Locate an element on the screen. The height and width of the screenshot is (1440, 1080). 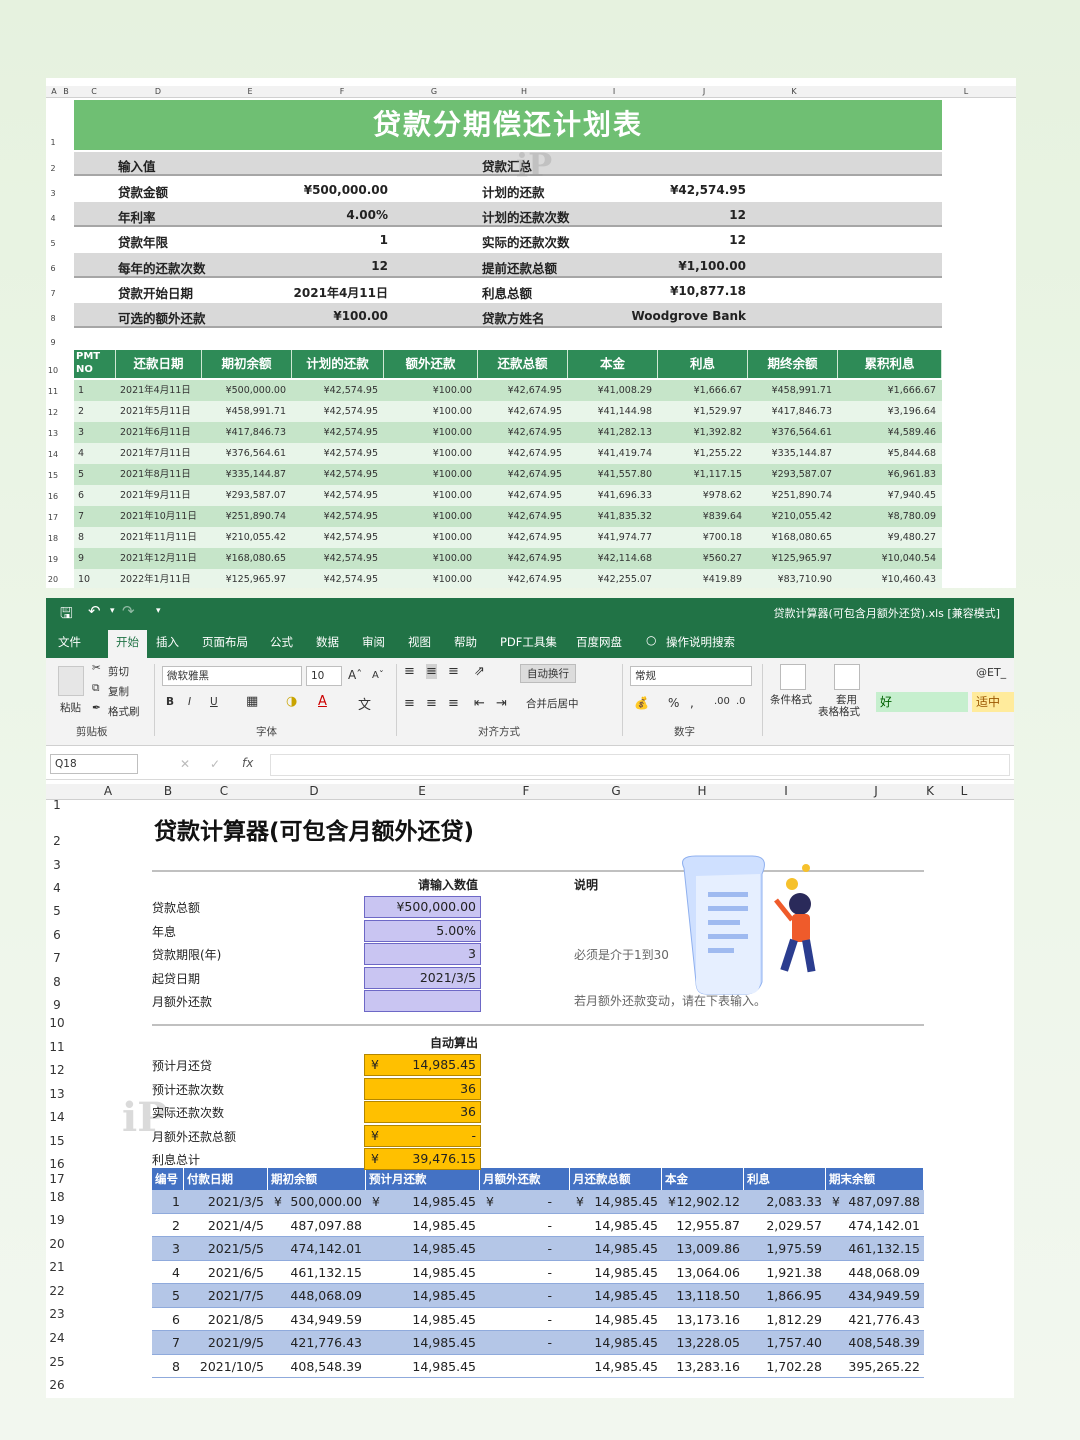
tab-10: 百度网盘 is located at coordinates (599, 642).